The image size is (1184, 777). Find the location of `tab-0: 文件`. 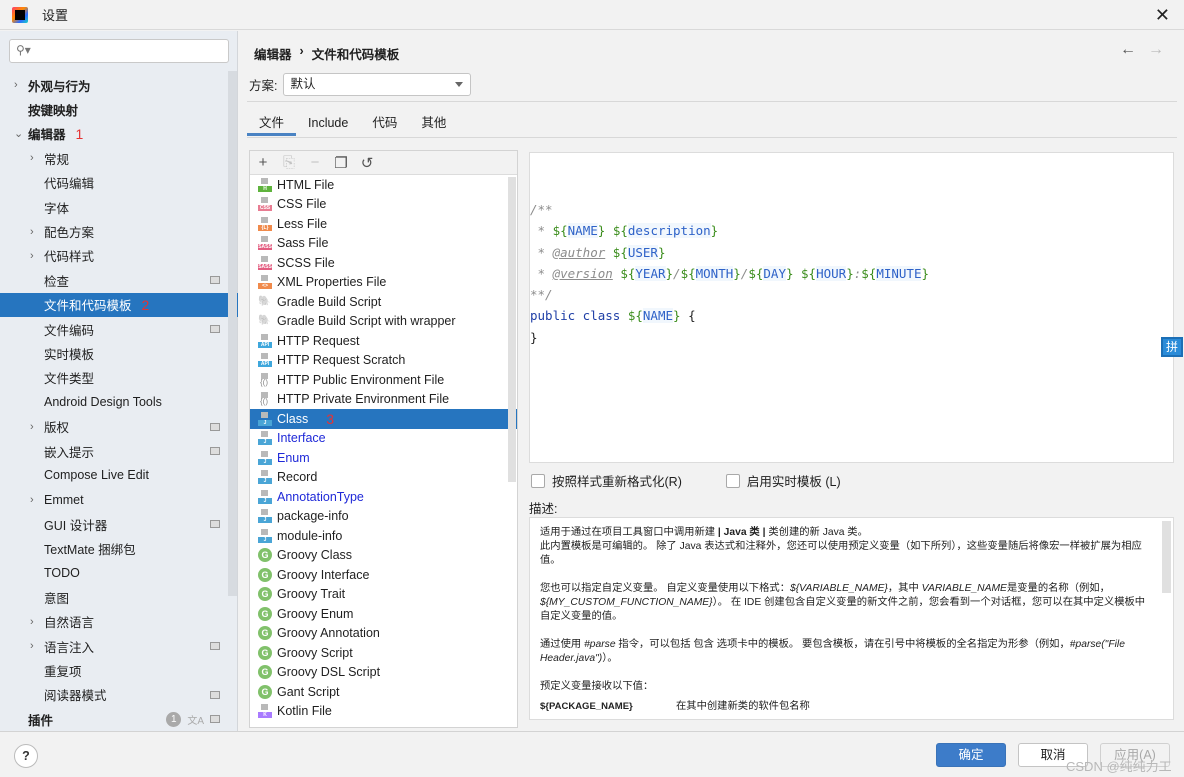

tab-0: 文件 is located at coordinates (272, 123).